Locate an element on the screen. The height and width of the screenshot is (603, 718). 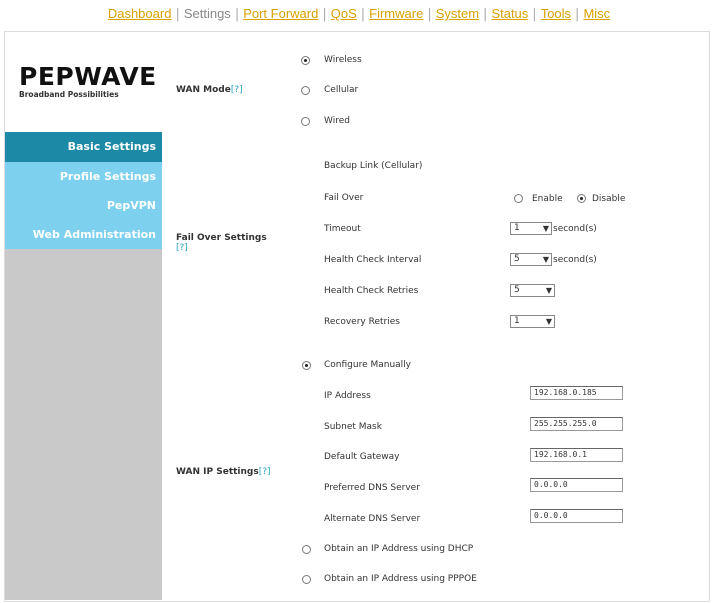
recovery-retries-select: 1 ▼ is located at coordinates (532, 321).